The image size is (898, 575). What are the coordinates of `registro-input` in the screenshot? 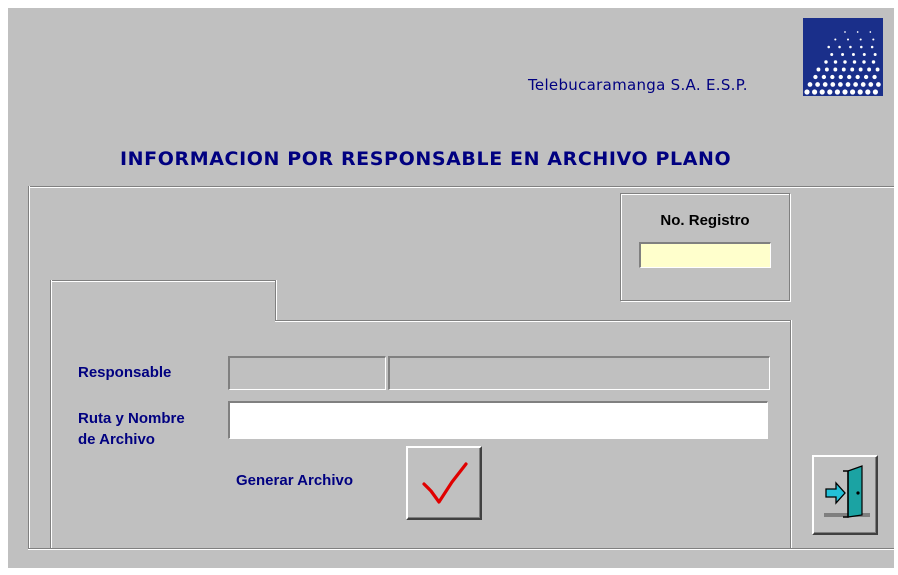 It's located at (705, 255).